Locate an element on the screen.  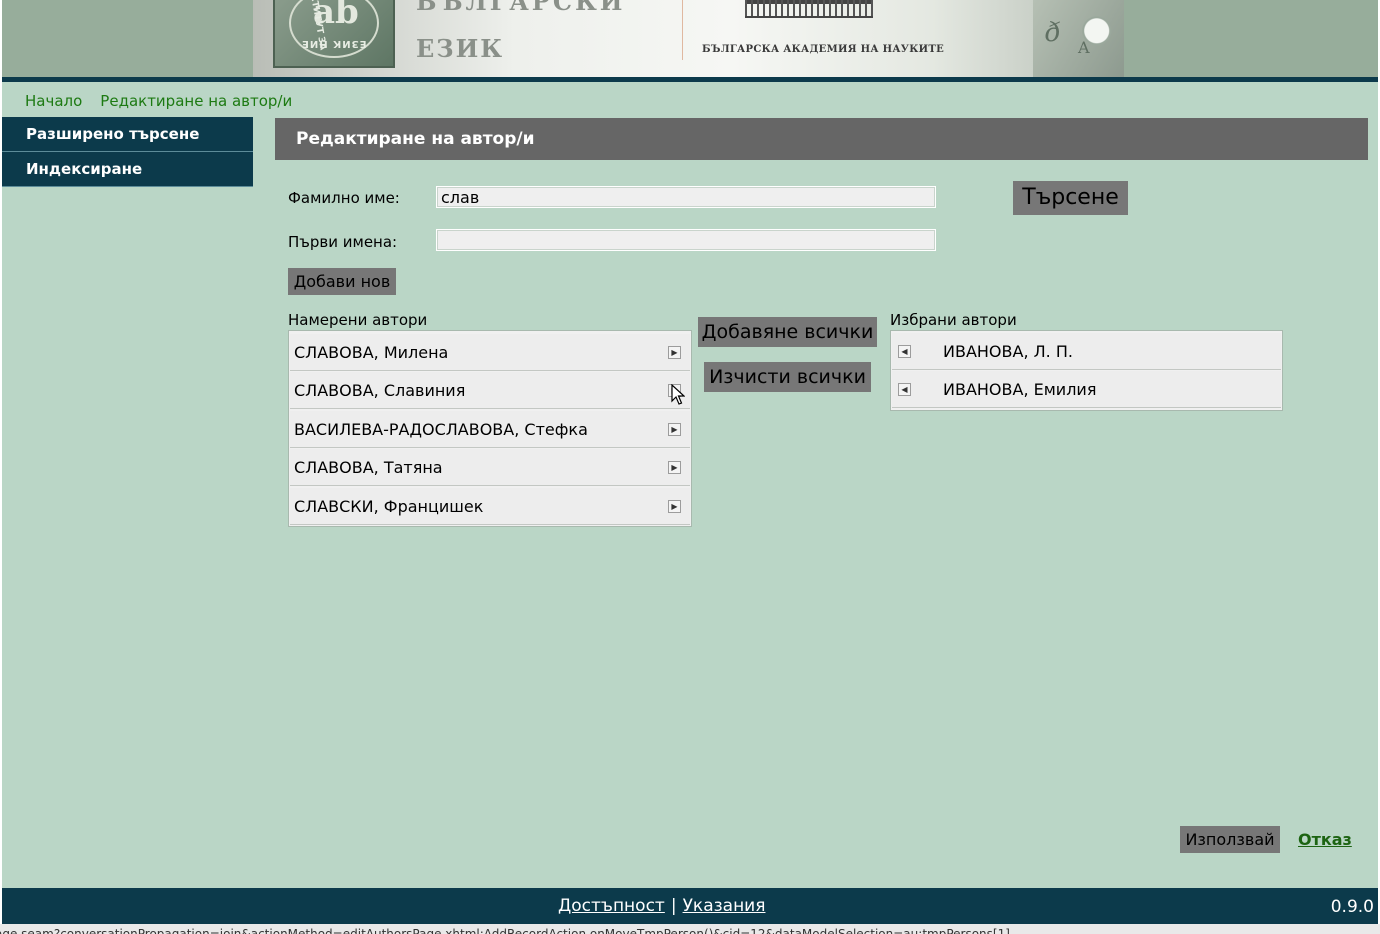
sidebar: Разширено търсене Индексиране is located at coordinates (127, 152).